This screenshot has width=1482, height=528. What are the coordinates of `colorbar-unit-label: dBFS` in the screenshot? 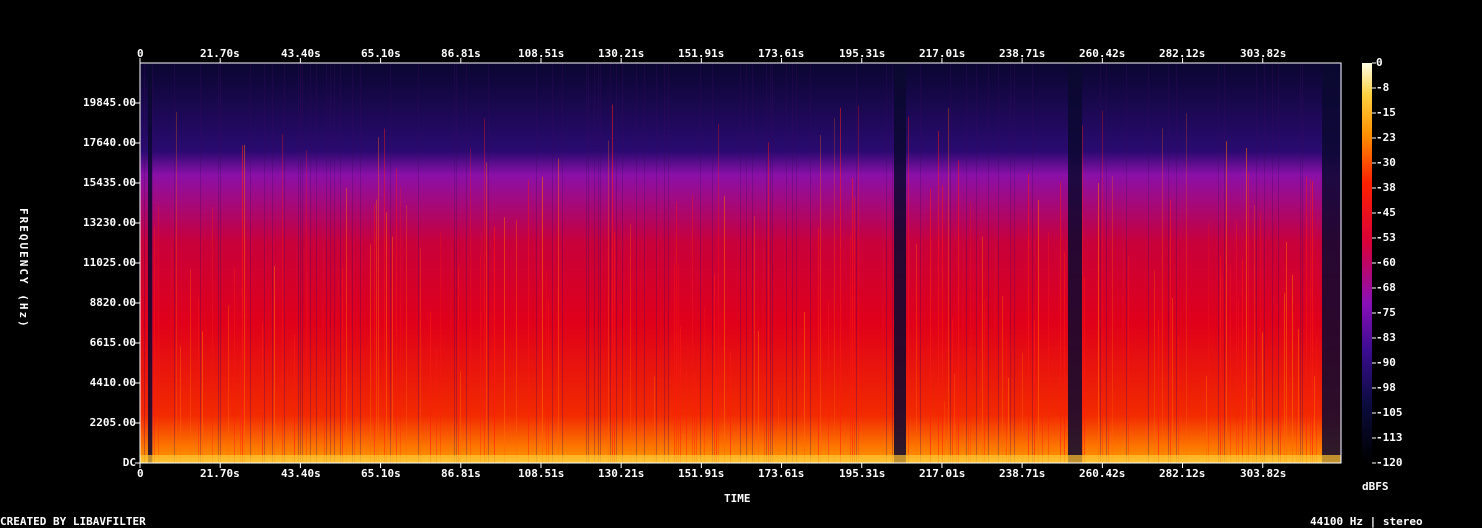 It's located at (1375, 486).